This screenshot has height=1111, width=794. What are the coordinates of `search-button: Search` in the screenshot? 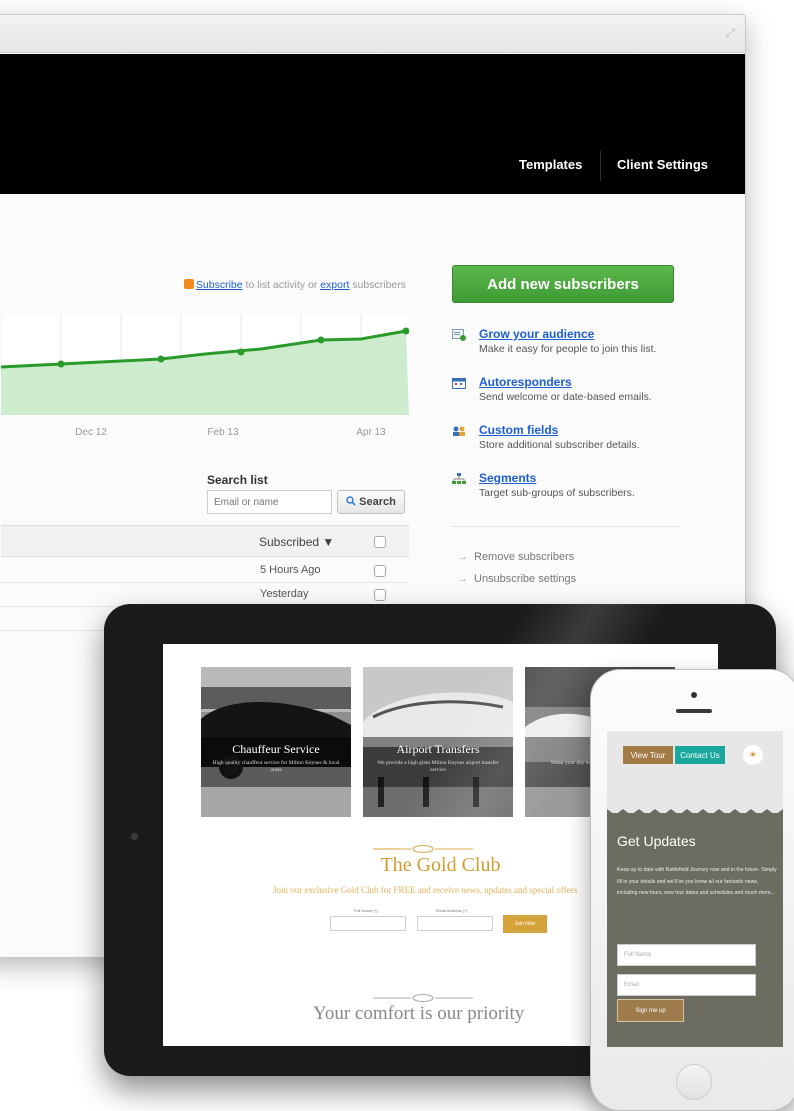 It's located at (371, 502).